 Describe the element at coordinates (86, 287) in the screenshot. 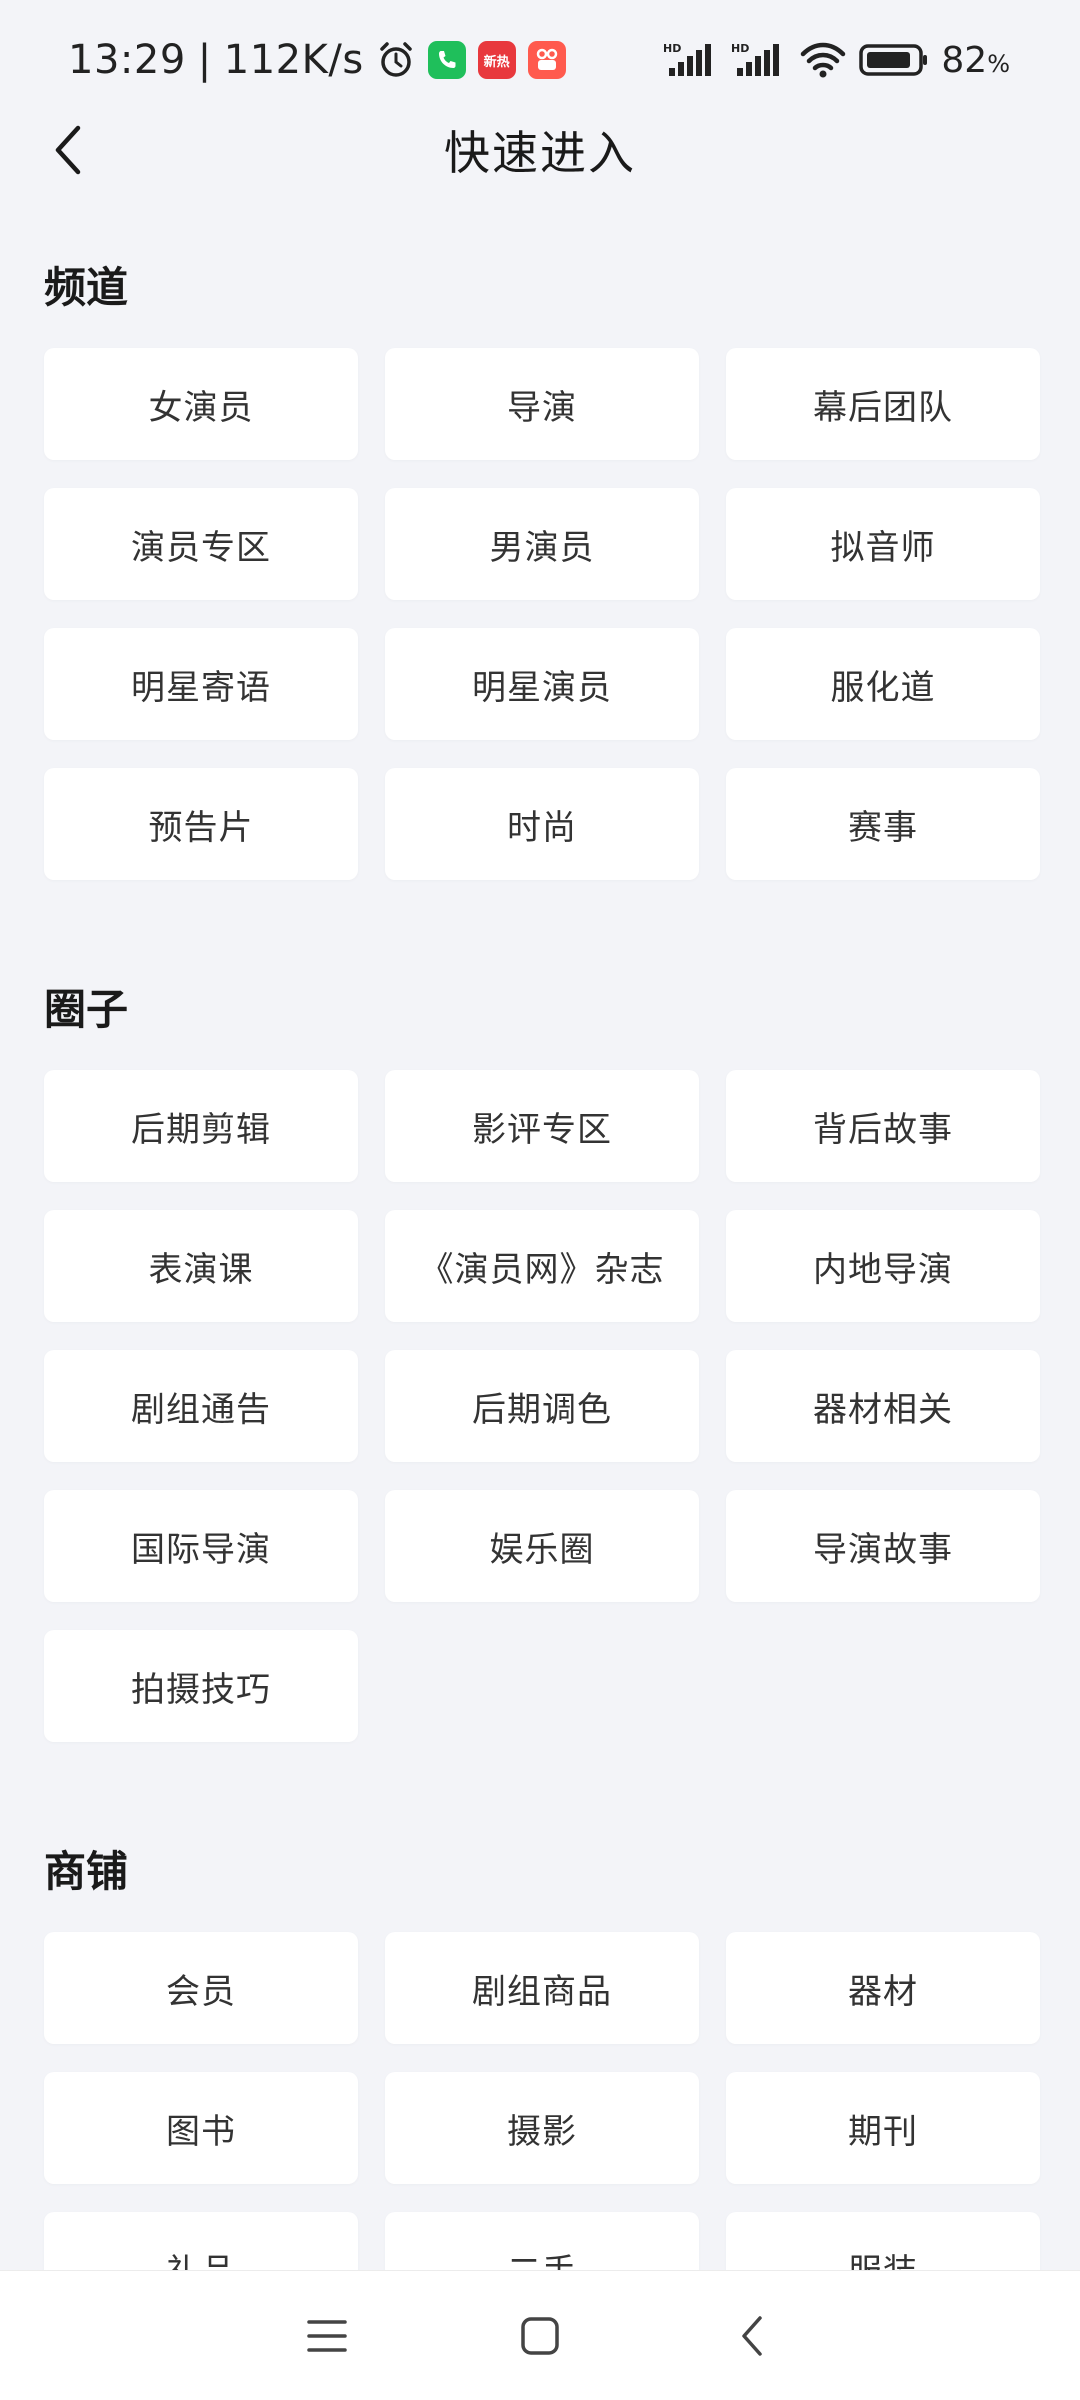

I see `section-title: 频道` at that location.